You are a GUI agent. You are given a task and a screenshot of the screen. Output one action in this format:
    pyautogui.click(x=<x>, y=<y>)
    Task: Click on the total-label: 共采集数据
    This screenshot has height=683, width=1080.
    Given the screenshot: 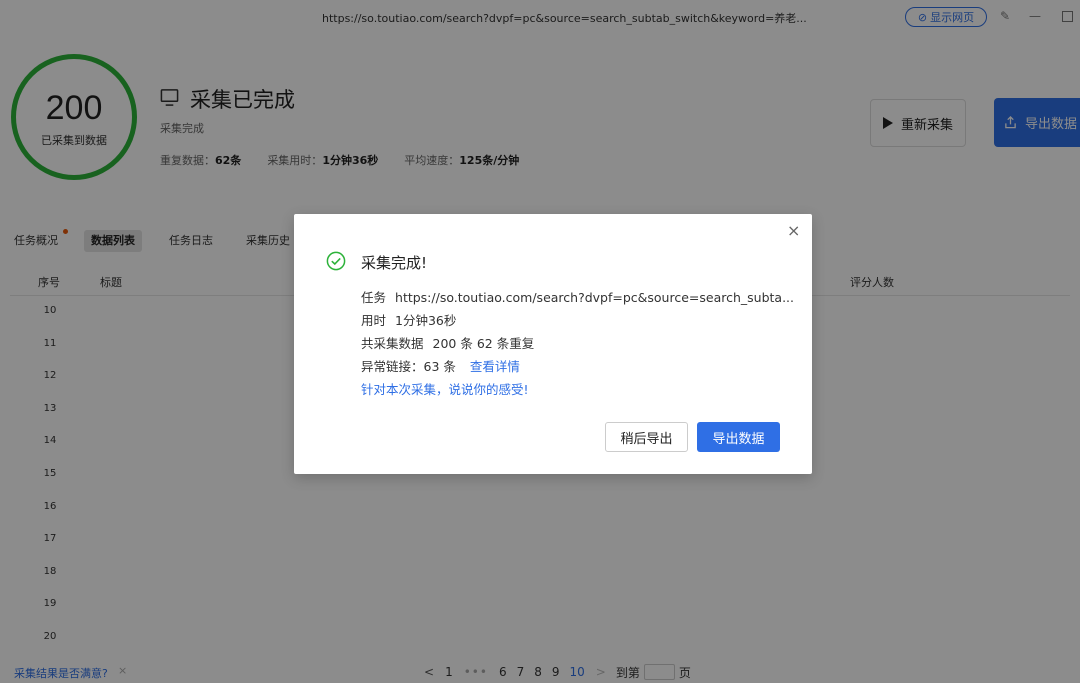 What is the action you would take?
    pyautogui.click(x=392, y=343)
    